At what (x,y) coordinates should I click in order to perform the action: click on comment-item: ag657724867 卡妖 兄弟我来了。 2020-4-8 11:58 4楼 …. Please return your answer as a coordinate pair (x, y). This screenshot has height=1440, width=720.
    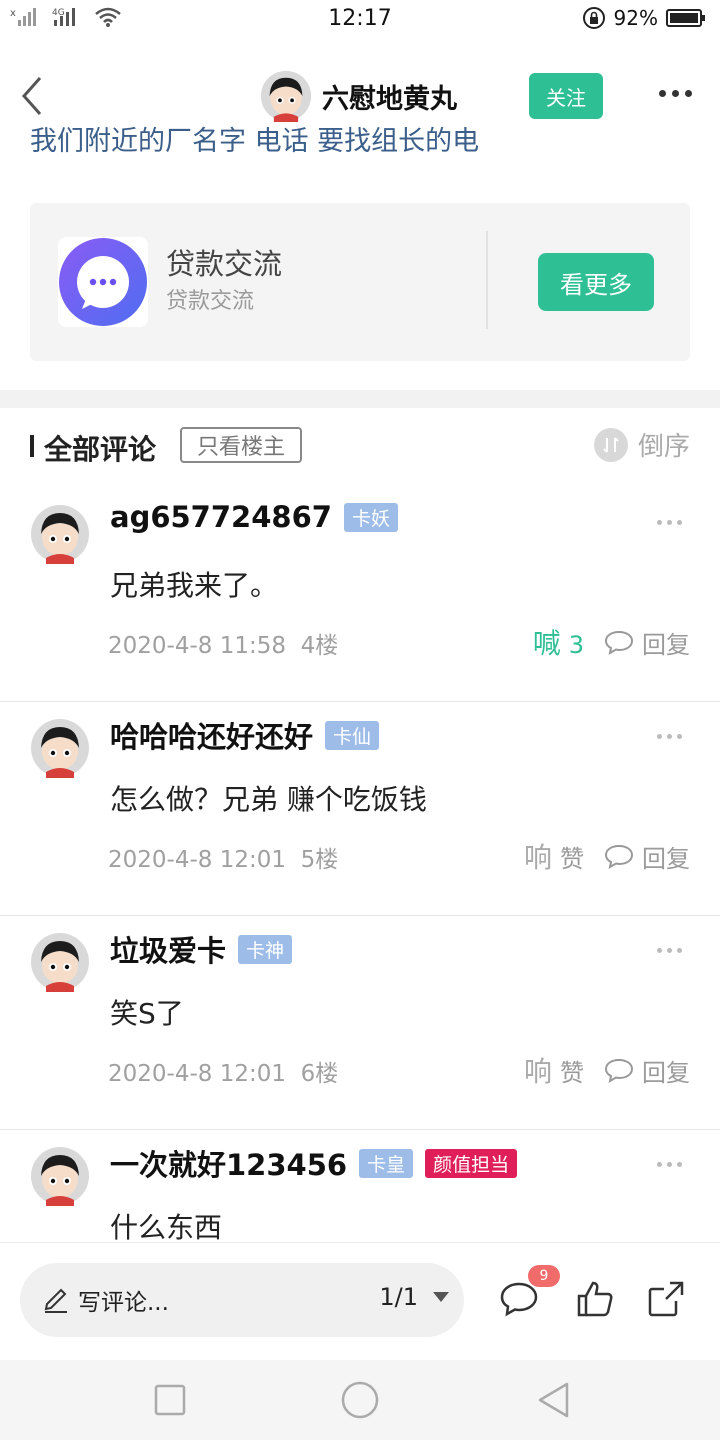
    Looking at the image, I should click on (360, 595).